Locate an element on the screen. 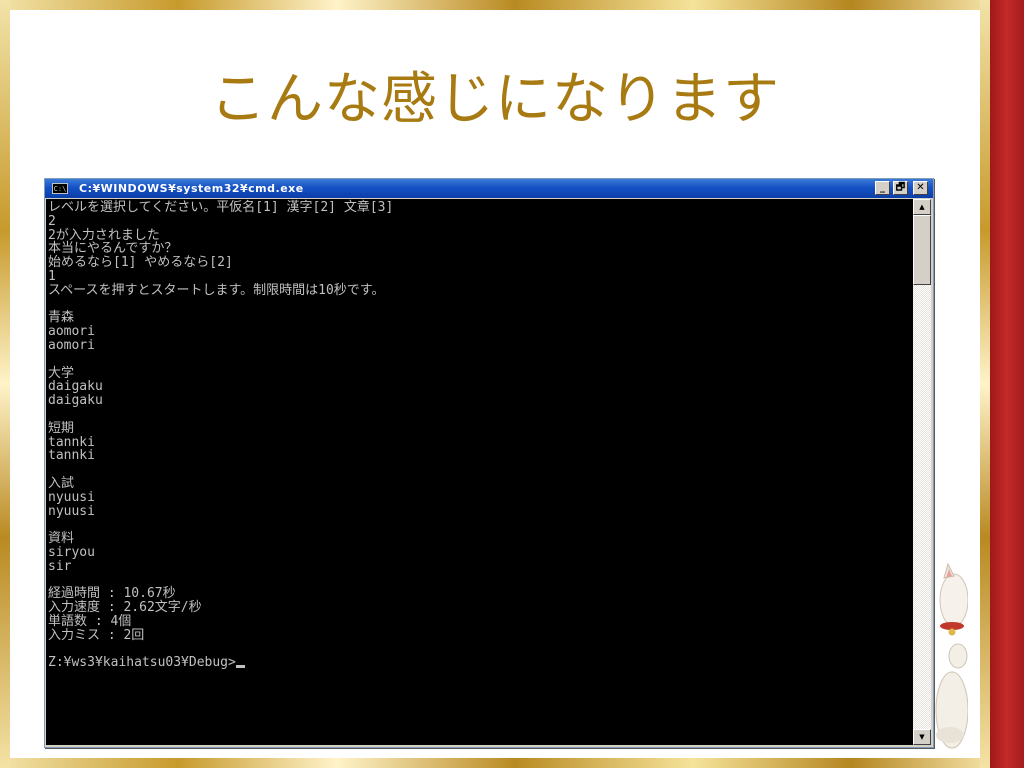 This screenshot has height=768, width=1024. console-line: 本当にやるんですか？ is located at coordinates (113, 249).